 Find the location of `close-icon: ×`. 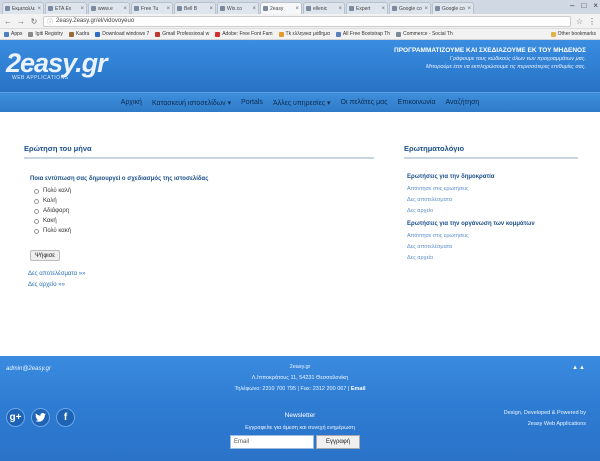

close-icon: × is located at coordinates (595, 5).